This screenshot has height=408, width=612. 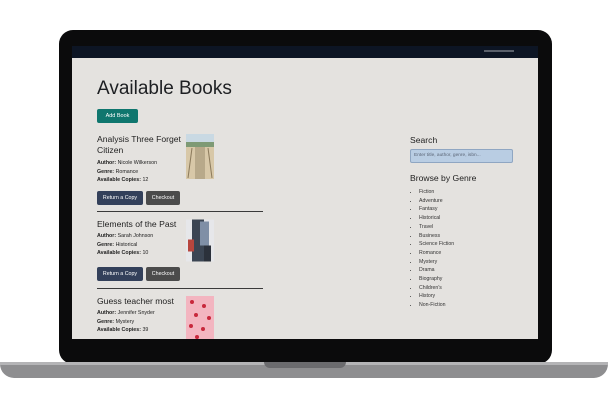 I want to click on genre-link: Historical, so click(x=436, y=218).